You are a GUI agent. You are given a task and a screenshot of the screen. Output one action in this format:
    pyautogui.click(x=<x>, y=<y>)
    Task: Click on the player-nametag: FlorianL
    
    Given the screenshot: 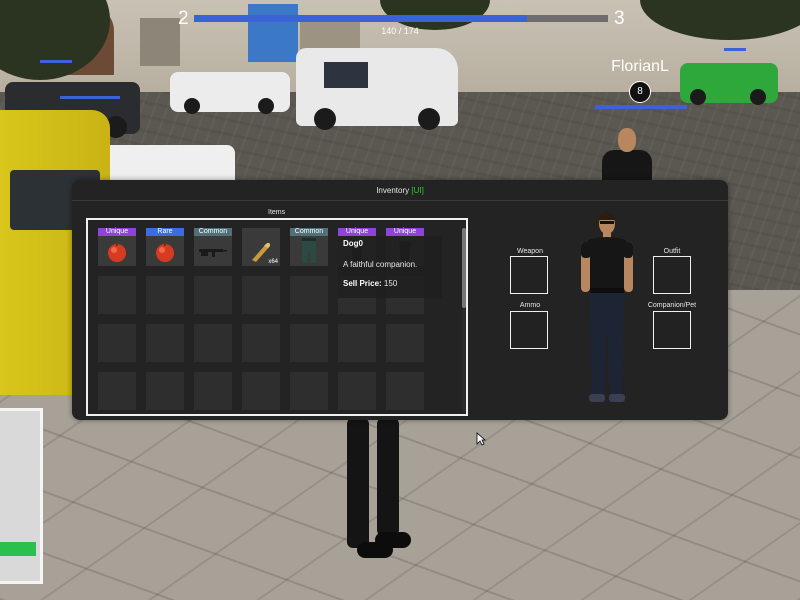 What is the action you would take?
    pyautogui.click(x=640, y=66)
    